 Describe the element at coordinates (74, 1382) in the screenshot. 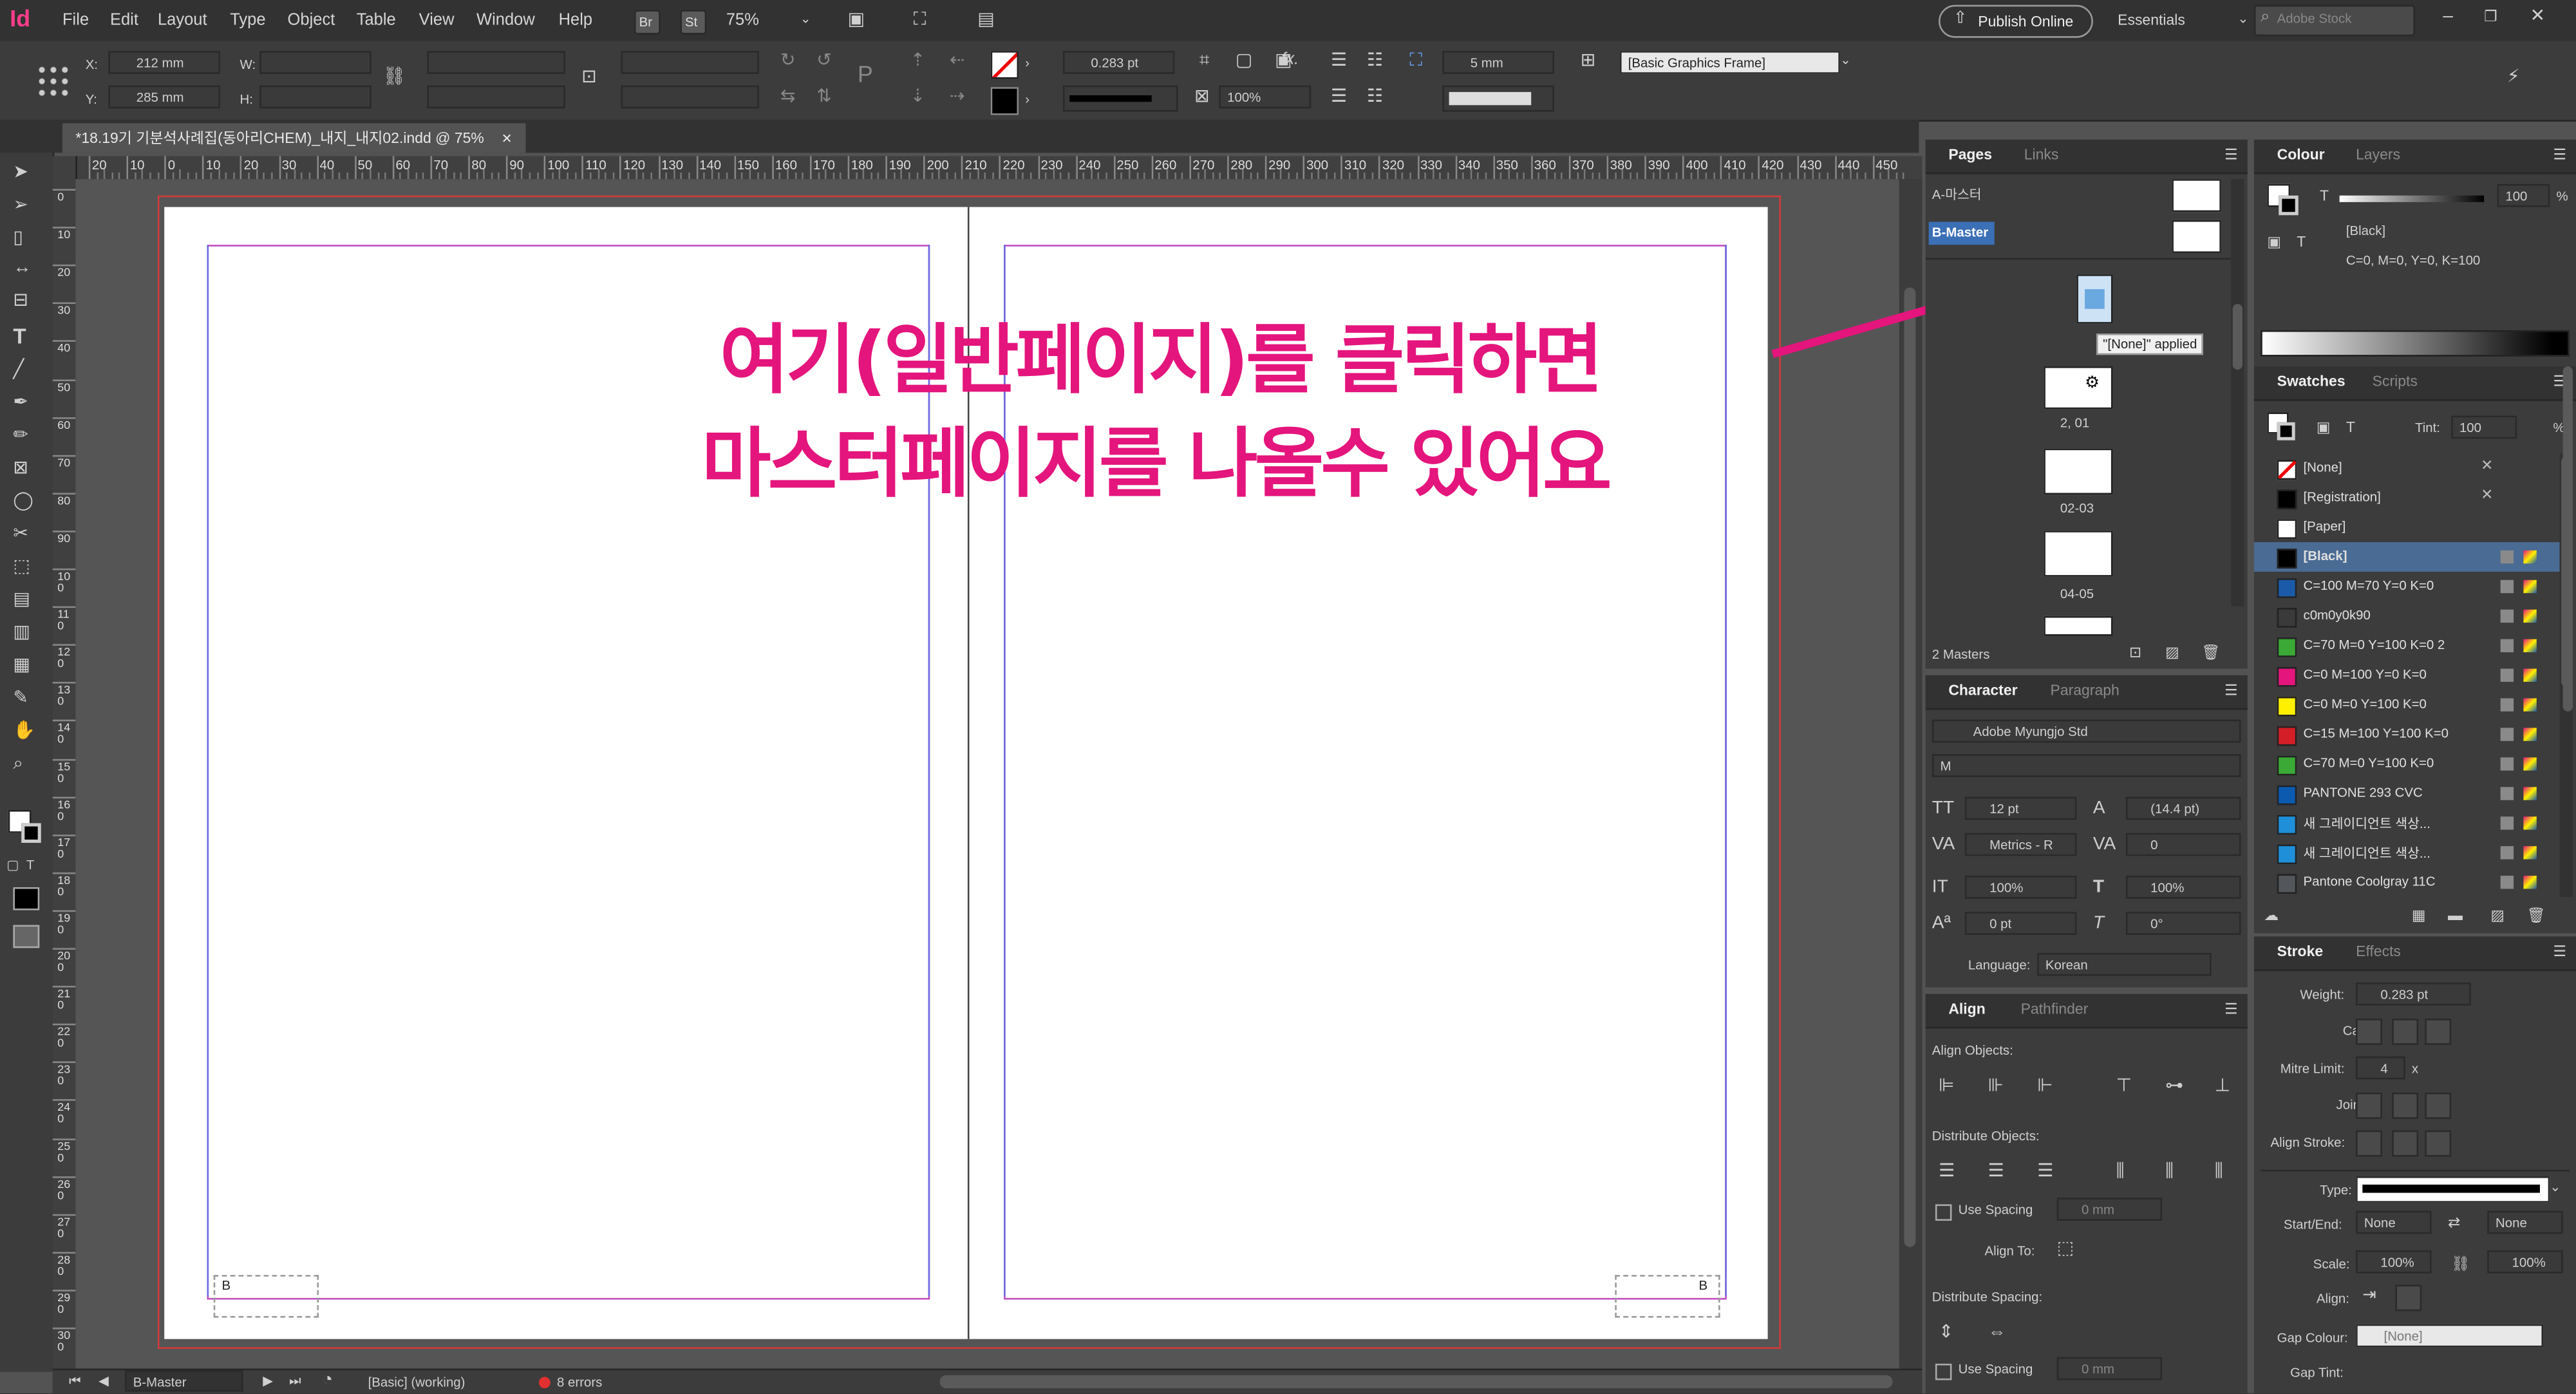

I see `first-page-icon: ⏮` at that location.